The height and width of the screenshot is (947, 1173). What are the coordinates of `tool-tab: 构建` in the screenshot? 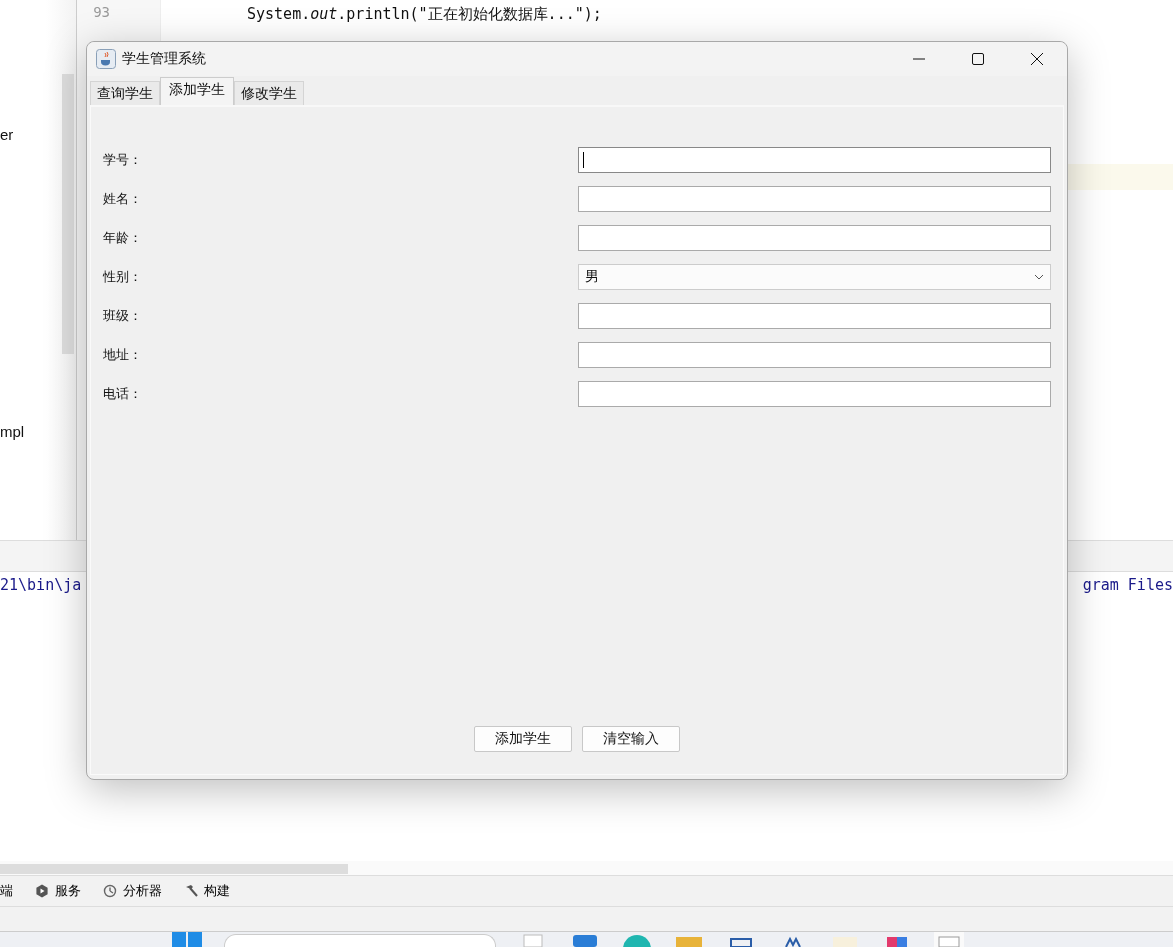 It's located at (217, 891).